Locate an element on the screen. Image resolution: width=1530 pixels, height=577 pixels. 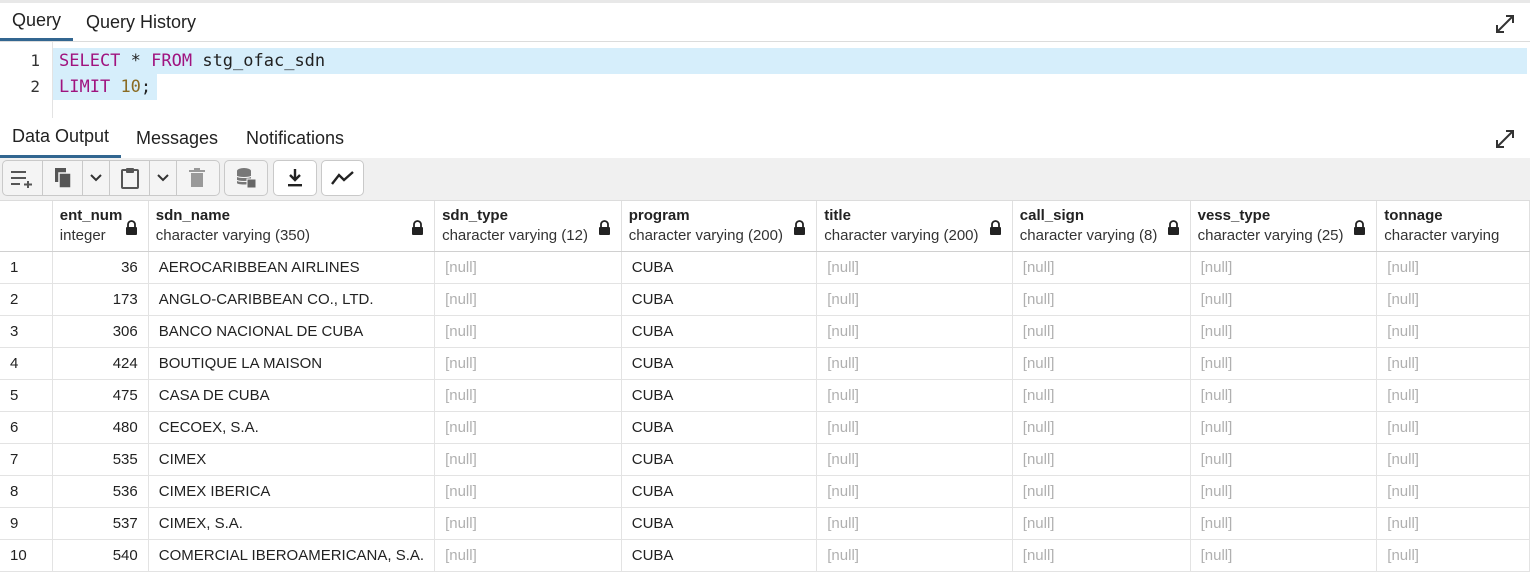
row-number: 3 is located at coordinates (26, 331).